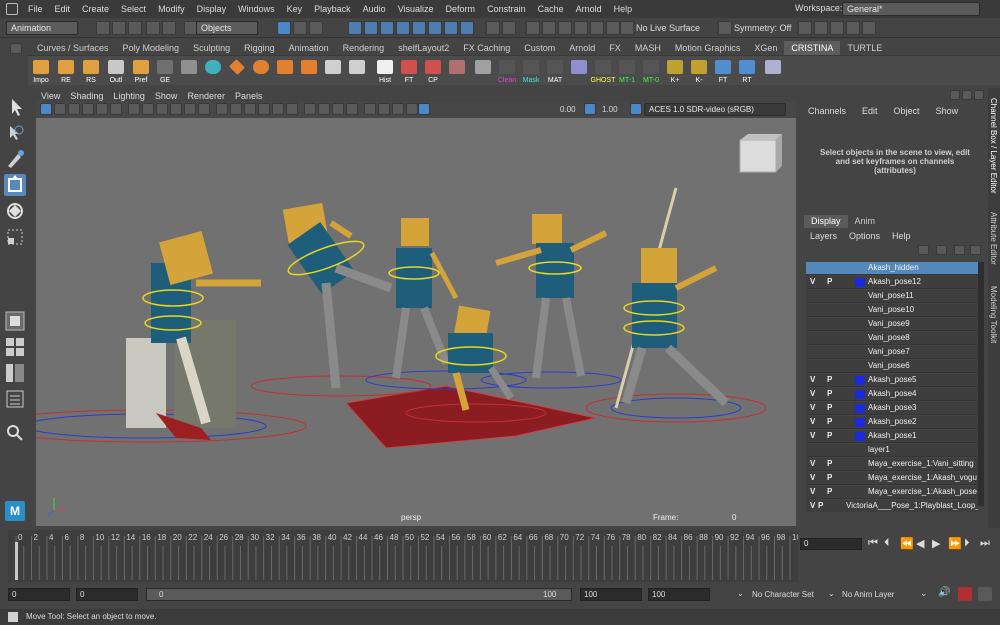 Image resolution: width=1000 pixels, height=625 pixels. I want to click on snap-edge-icon, so click(451, 28).